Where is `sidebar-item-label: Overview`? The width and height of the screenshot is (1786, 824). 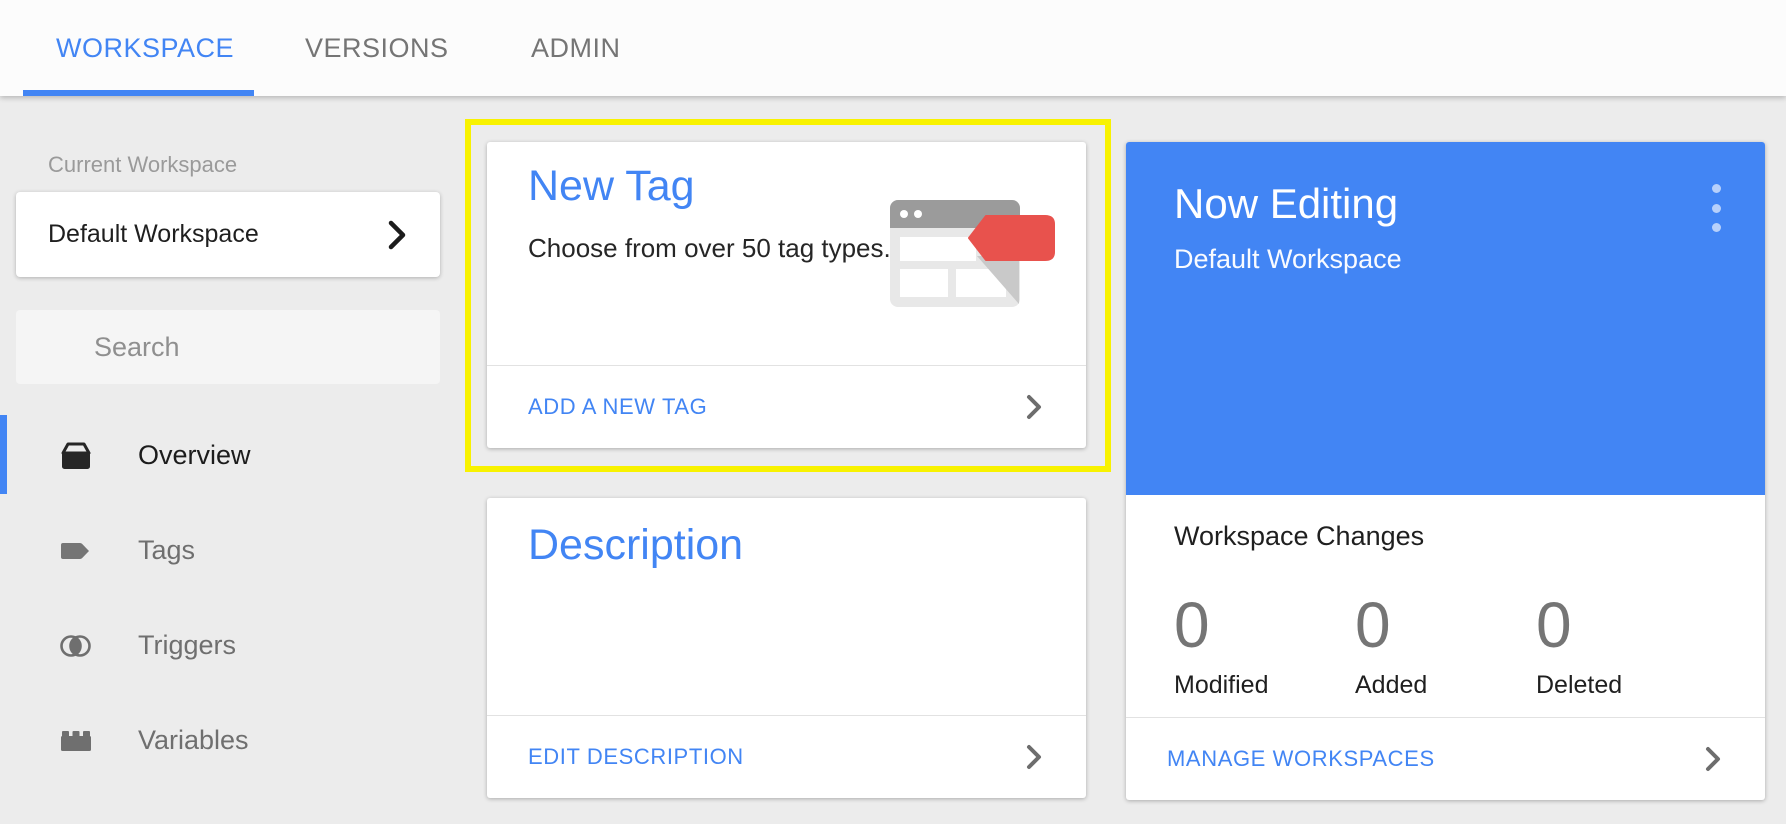
sidebar-item-label: Overview is located at coordinates (194, 455).